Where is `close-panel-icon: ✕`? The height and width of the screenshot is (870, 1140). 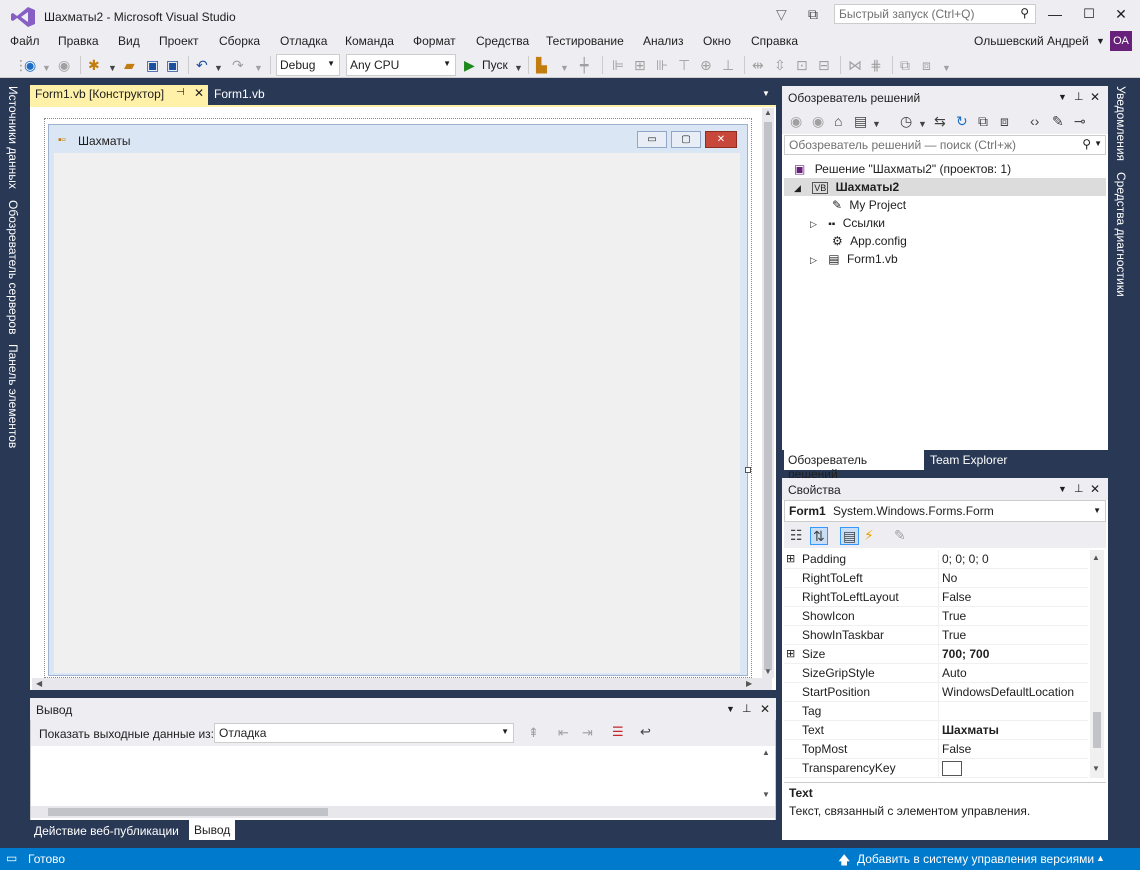 close-panel-icon: ✕ is located at coordinates (1095, 97).